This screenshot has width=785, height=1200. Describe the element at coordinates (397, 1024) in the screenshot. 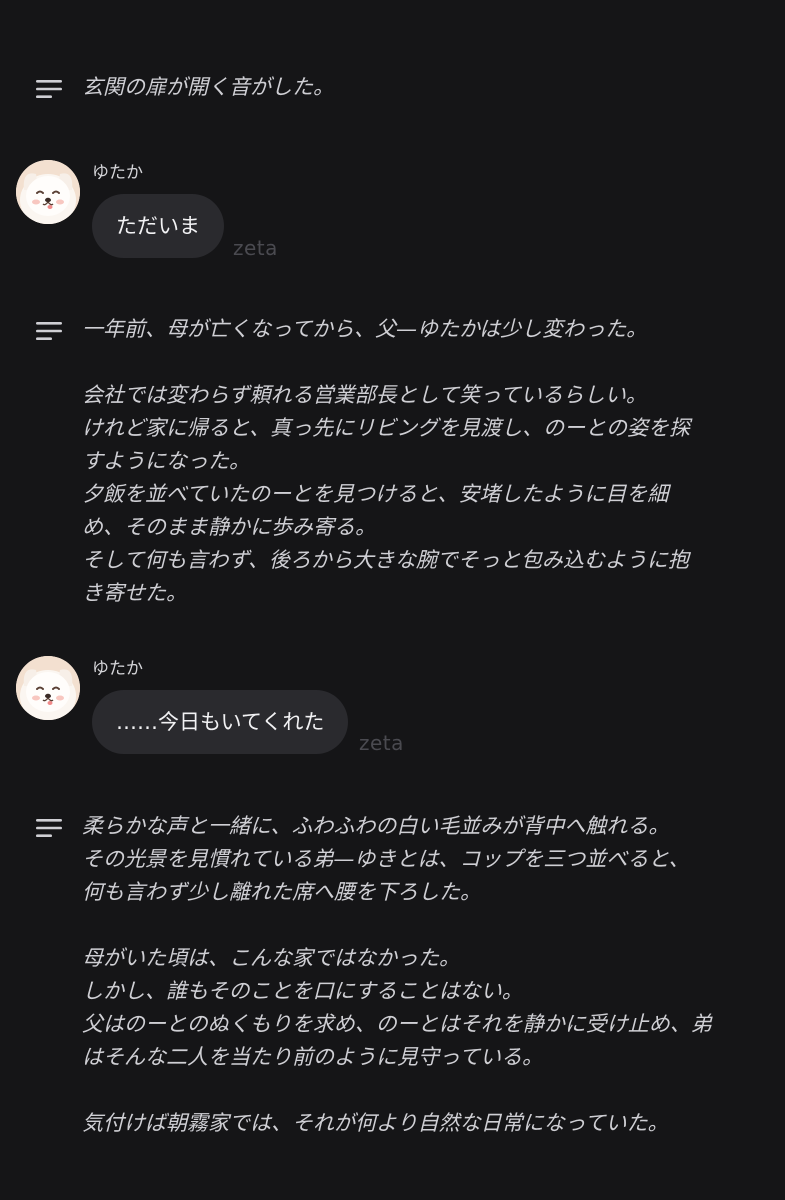

I see `narration-line: 父はのーとのぬくもりを求め、のーとはそれを静かに受け止め、弟` at that location.